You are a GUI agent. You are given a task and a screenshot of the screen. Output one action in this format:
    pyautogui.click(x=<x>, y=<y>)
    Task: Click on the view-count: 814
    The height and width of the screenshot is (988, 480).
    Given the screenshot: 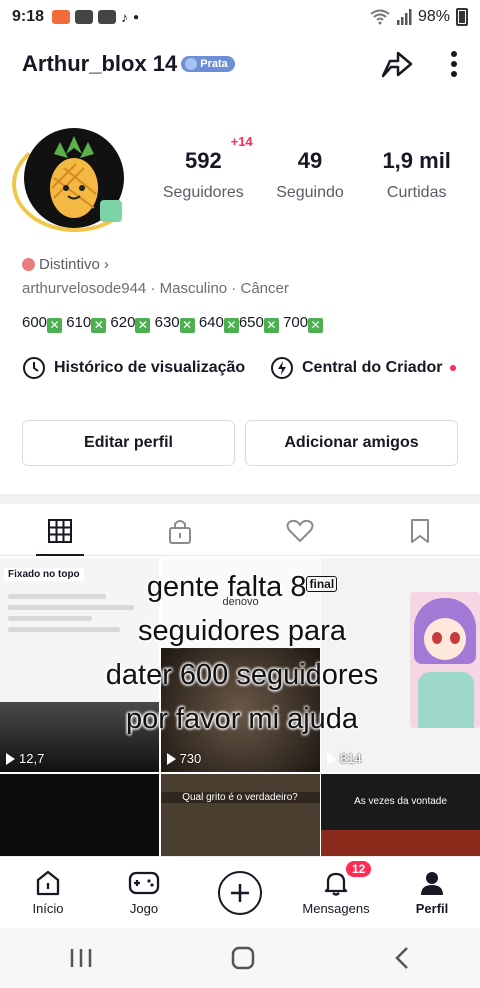 What is the action you would take?
    pyautogui.click(x=344, y=758)
    